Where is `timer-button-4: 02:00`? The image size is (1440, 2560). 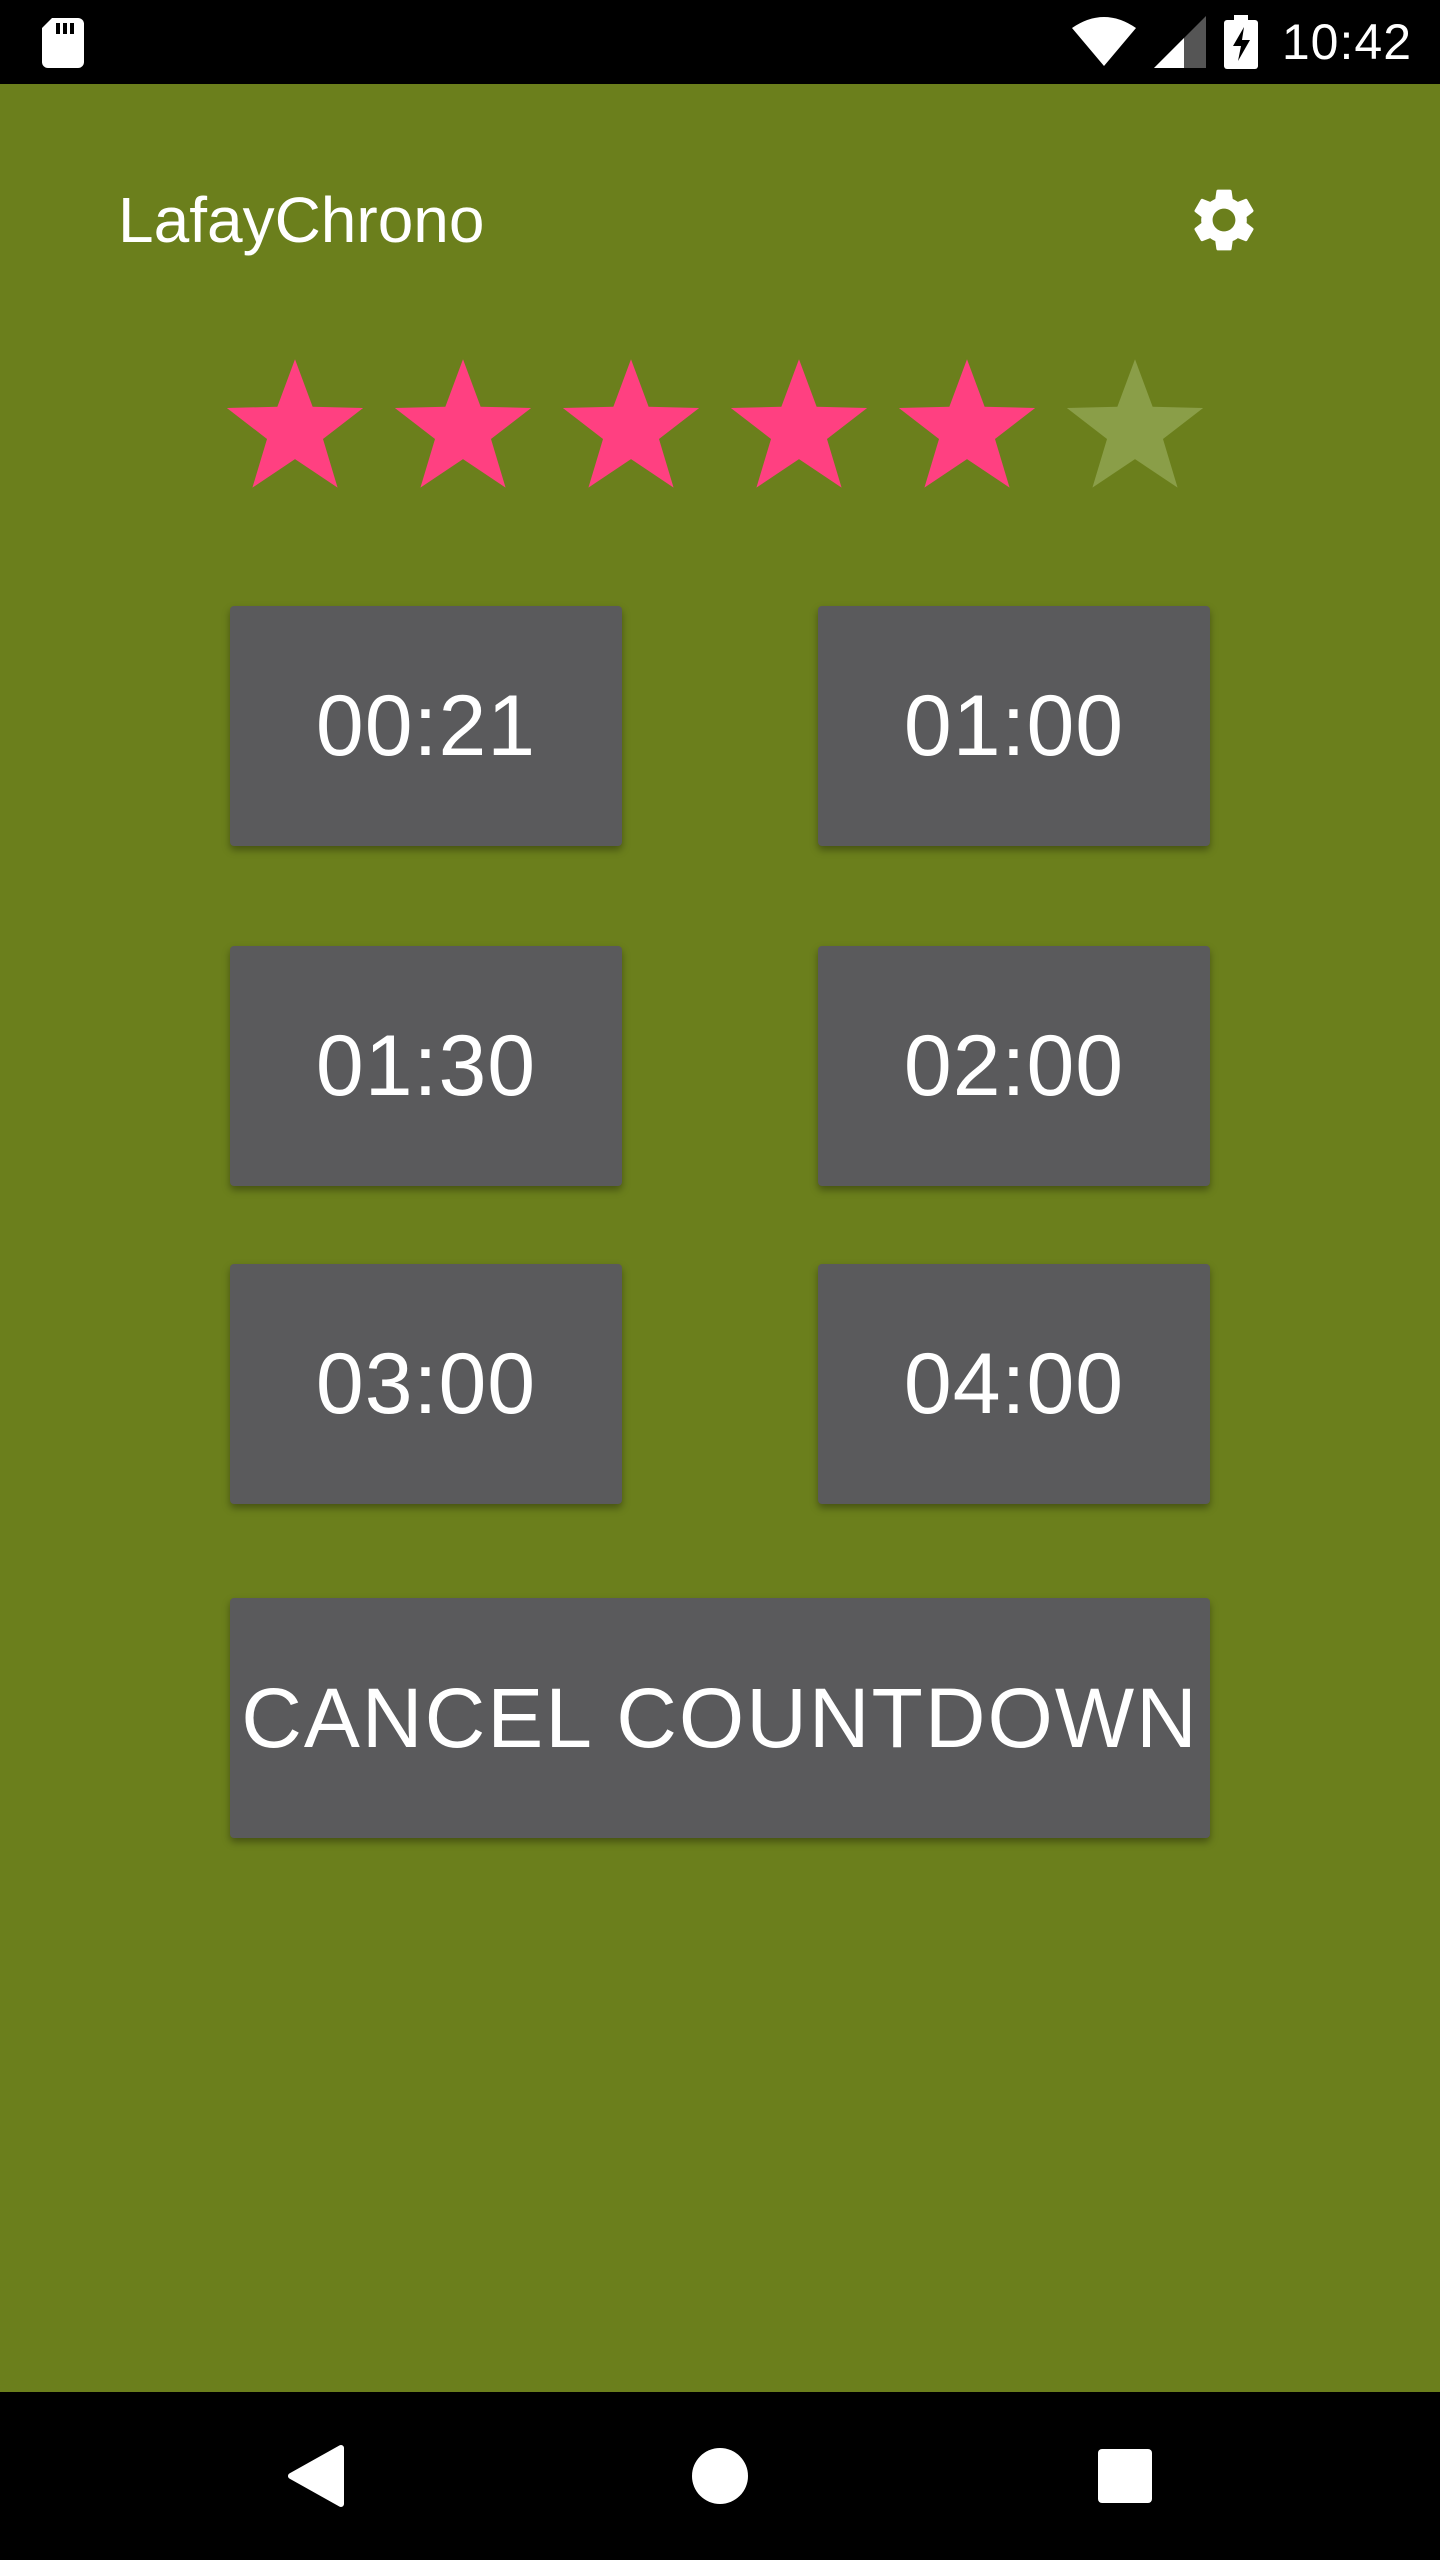 timer-button-4: 02:00 is located at coordinates (1014, 1066).